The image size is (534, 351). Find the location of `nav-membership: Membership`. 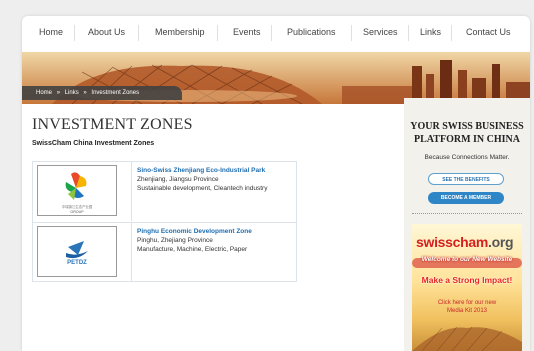

nav-membership: Membership is located at coordinates (180, 32).